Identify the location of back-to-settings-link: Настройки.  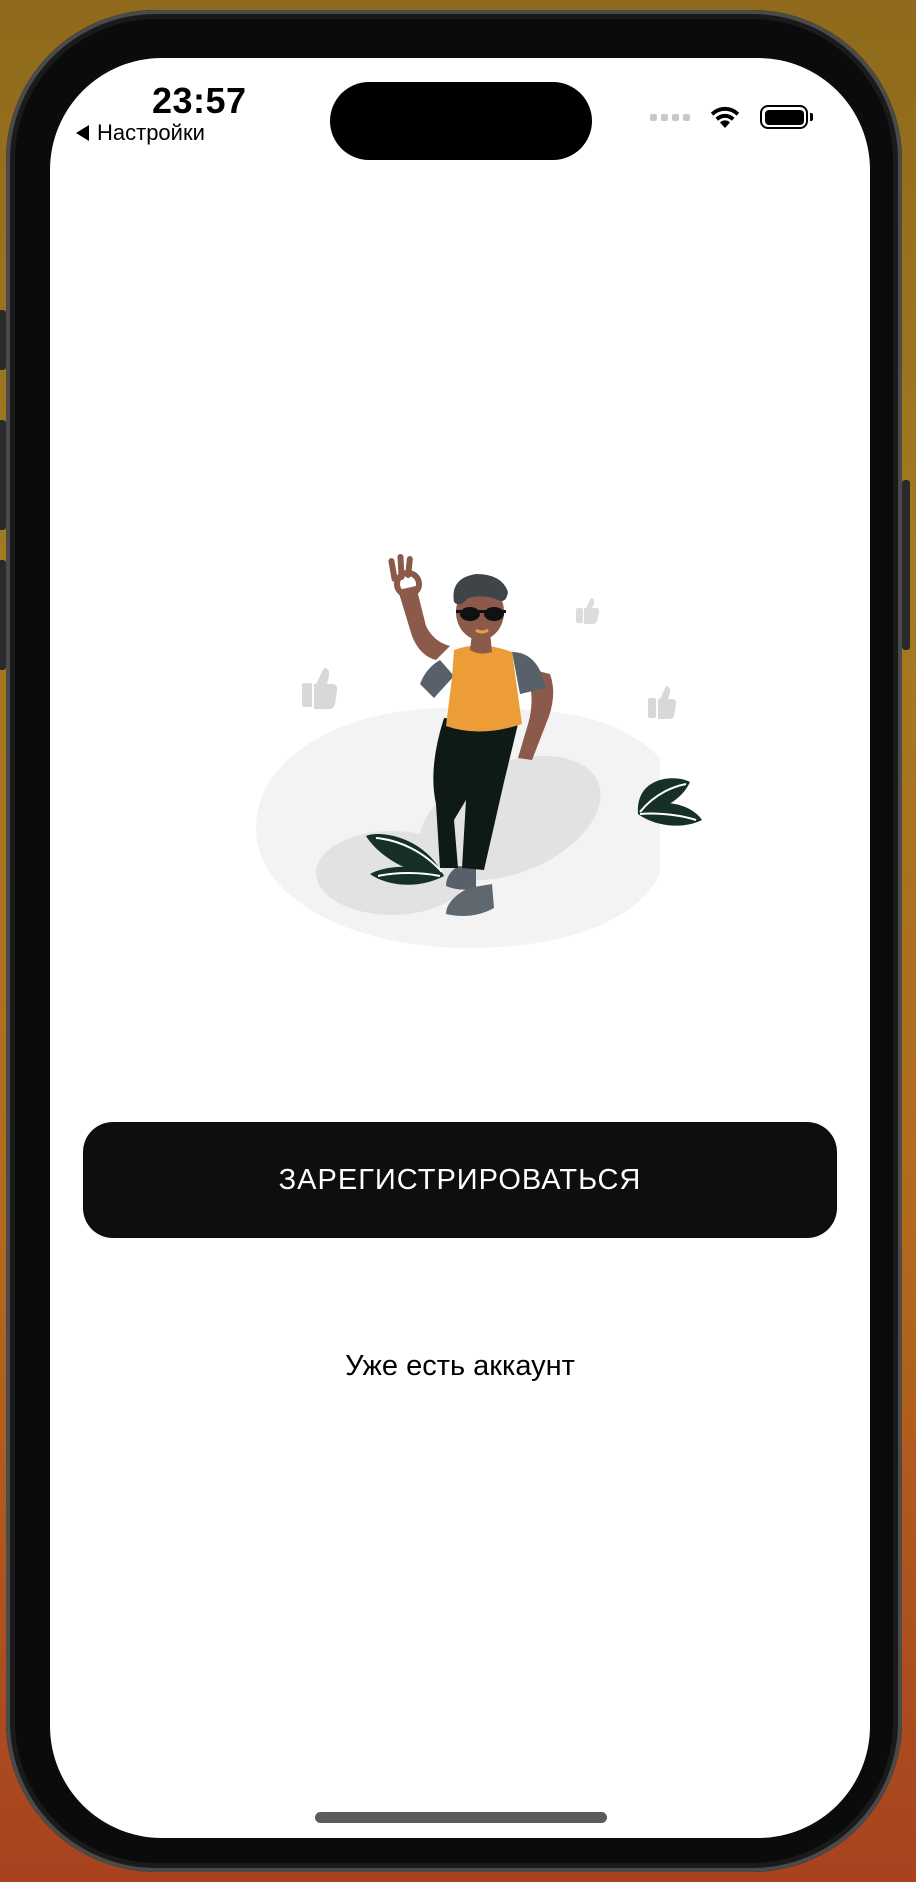
(140, 133).